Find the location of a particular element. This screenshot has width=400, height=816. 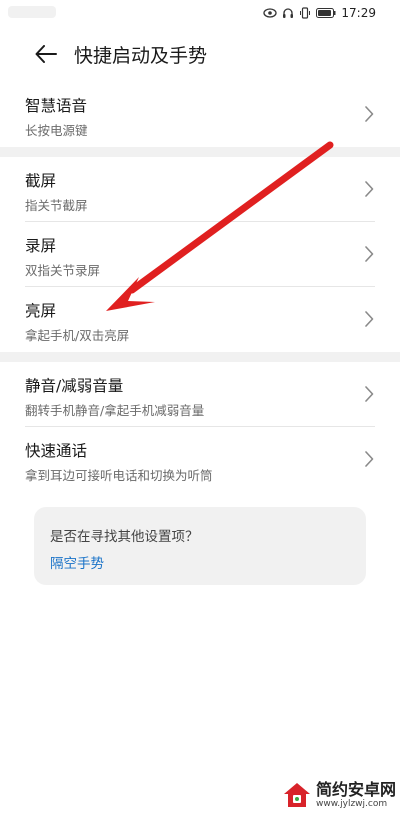

list-item-title: 智慧语音 is located at coordinates (56, 106).